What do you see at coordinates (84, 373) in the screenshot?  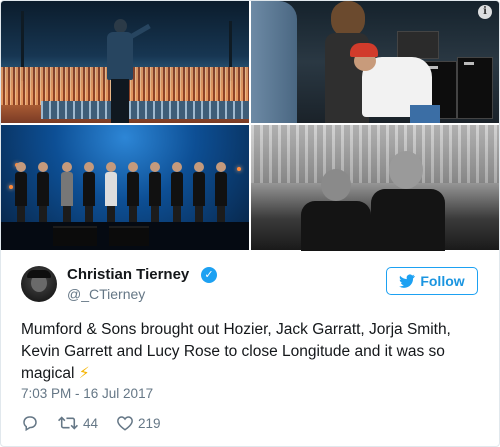 I see `lightning-emoji-icon: ⚡` at bounding box center [84, 373].